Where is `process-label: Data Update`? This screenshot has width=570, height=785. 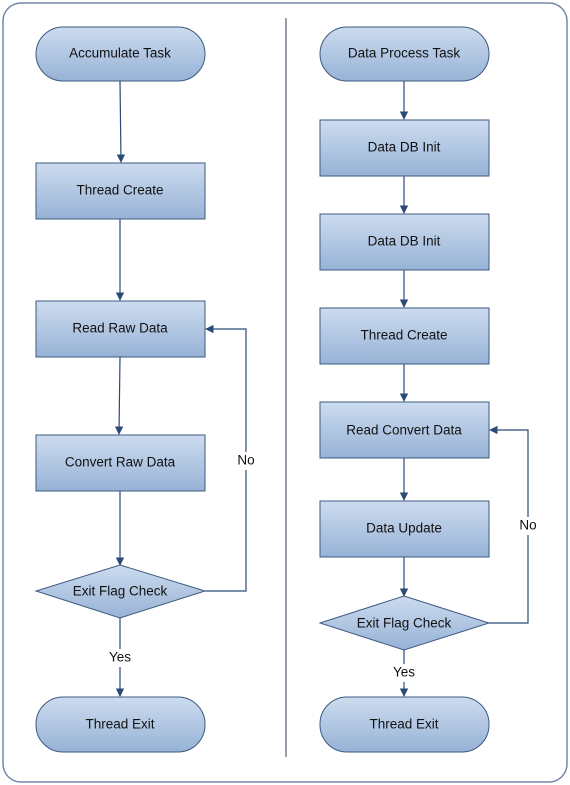 process-label: Data Update is located at coordinates (404, 528).